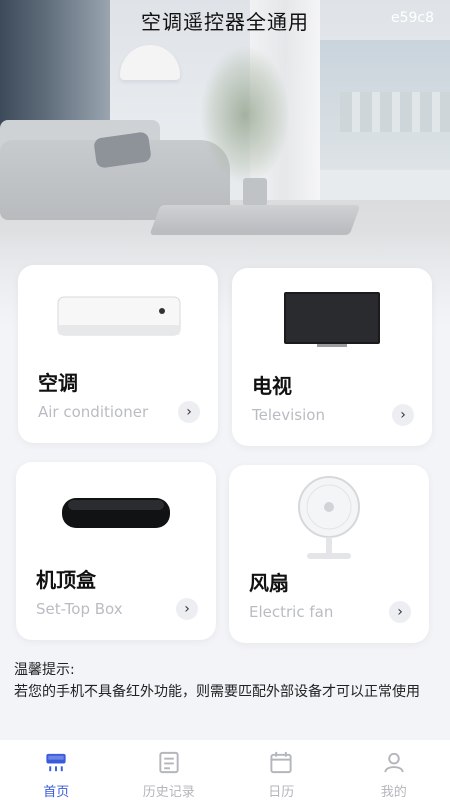 The width and height of the screenshot is (450, 800). What do you see at coordinates (44, 670) in the screenshot?
I see `tips-title: 温馨提示:` at bounding box center [44, 670].